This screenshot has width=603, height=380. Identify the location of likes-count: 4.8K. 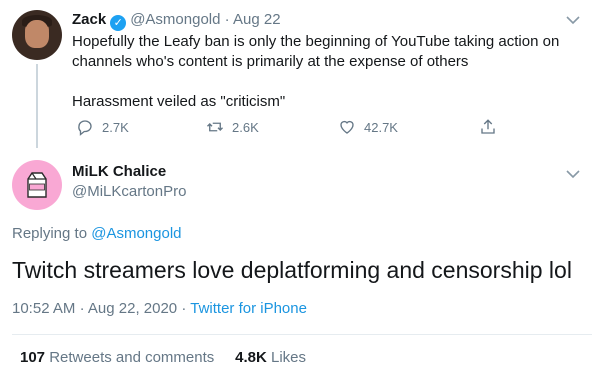
(251, 357).